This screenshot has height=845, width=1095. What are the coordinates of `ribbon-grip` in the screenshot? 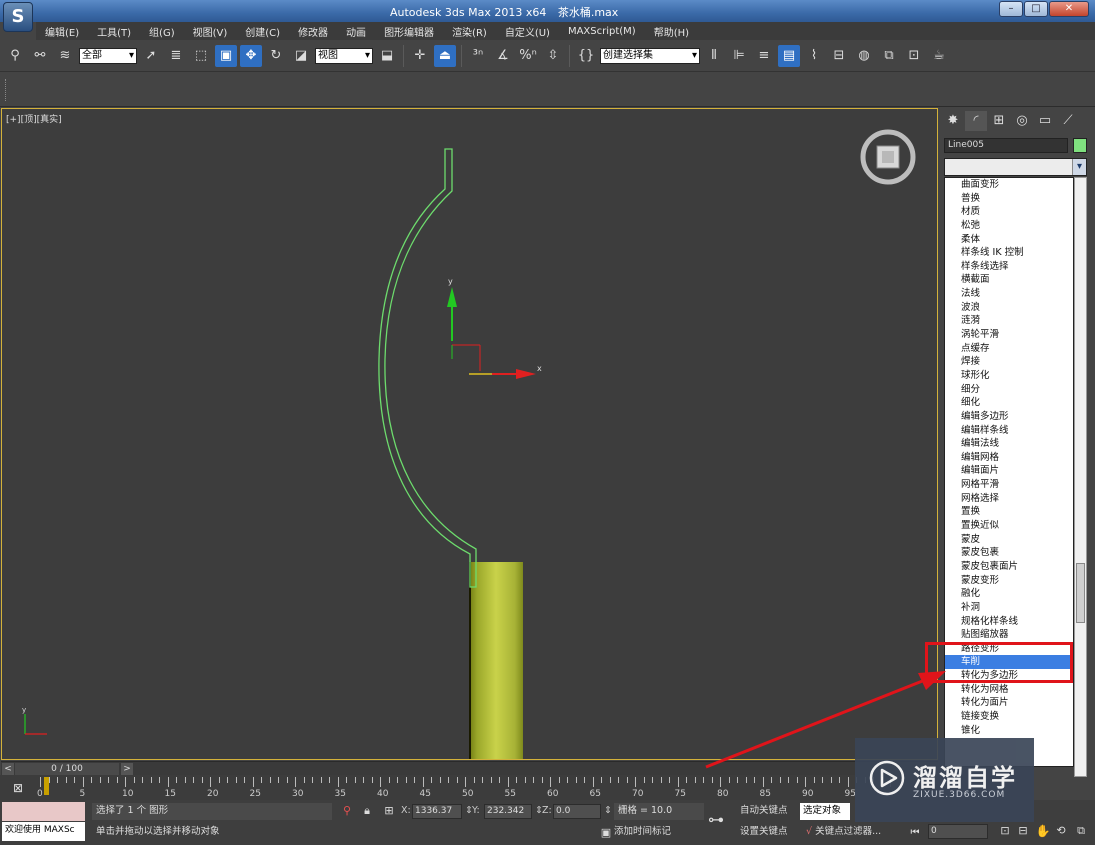 It's located at (6, 90).